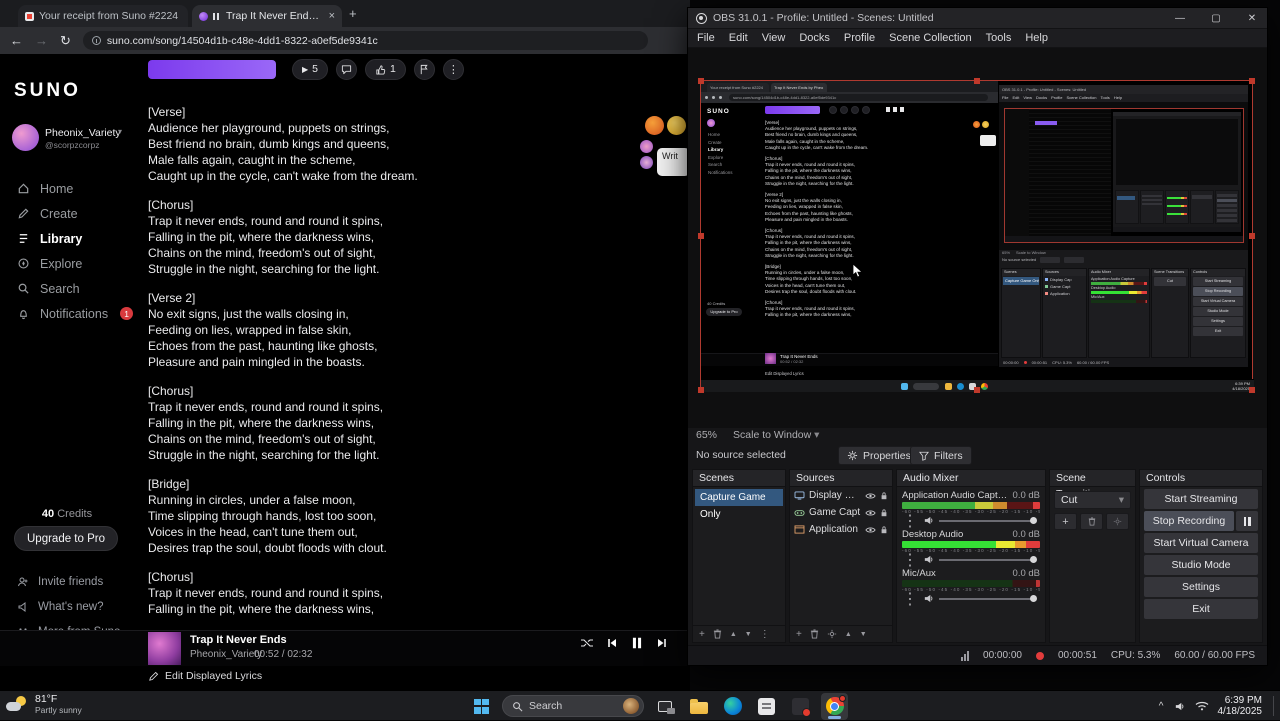 The height and width of the screenshot is (721, 1280). Describe the element at coordinates (267, 16) in the screenshot. I see `browser-tab-song: Trap It Never Ends by Pheo ×` at that location.